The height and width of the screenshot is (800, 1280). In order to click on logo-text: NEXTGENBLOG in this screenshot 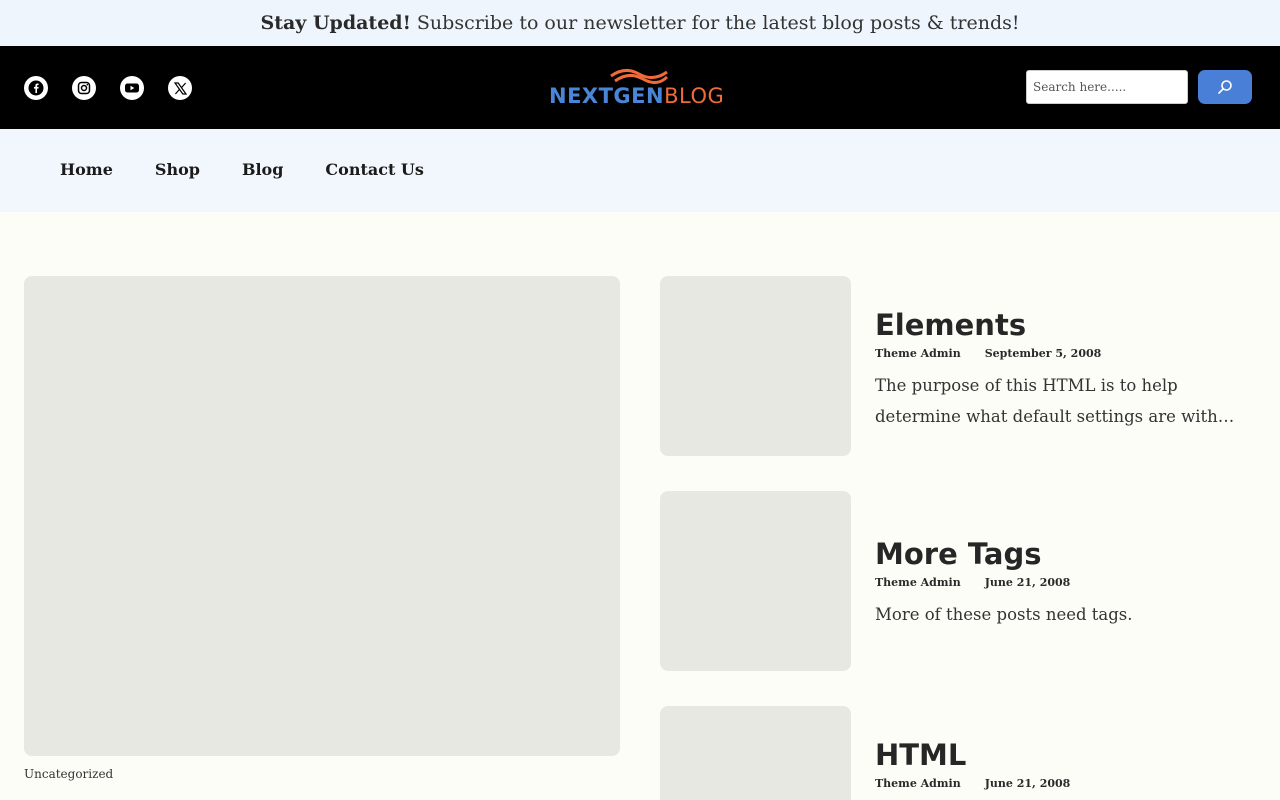, I will do `click(636, 96)`.